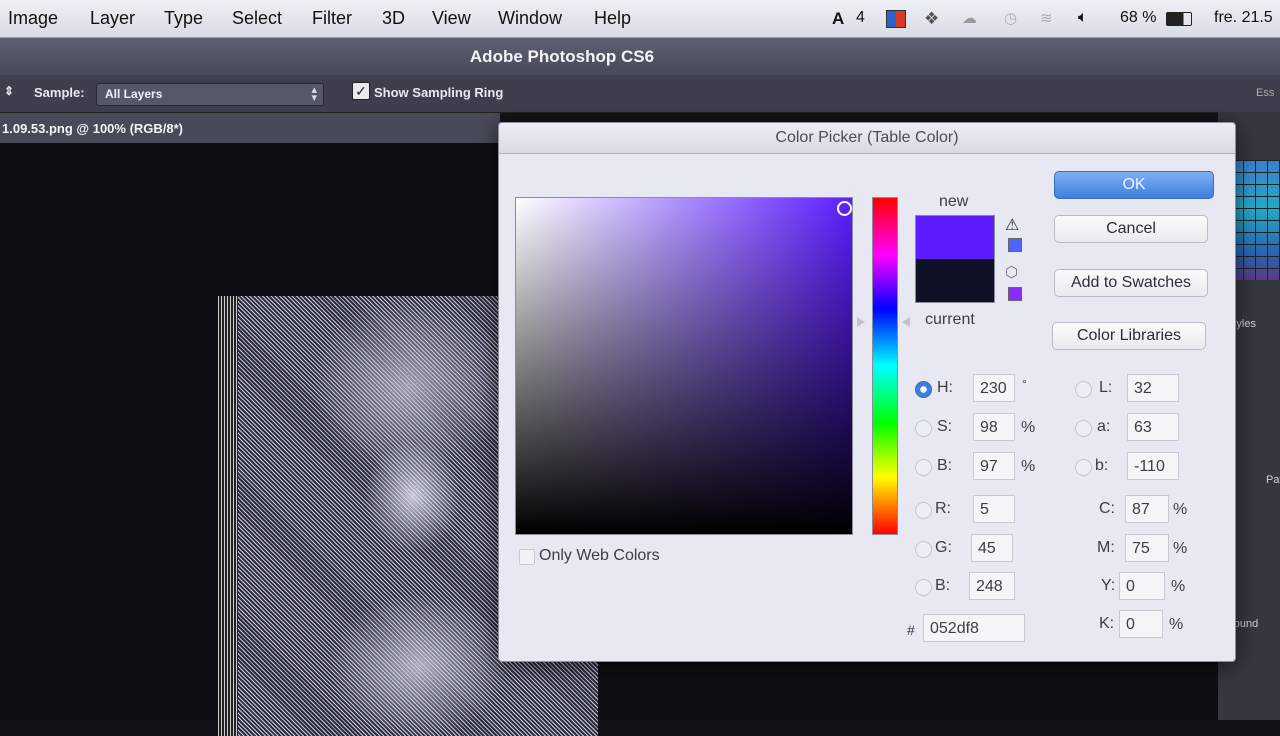 The height and width of the screenshot is (736, 1280). Describe the element at coordinates (923, 549) in the screenshot. I see `g-radio` at that location.